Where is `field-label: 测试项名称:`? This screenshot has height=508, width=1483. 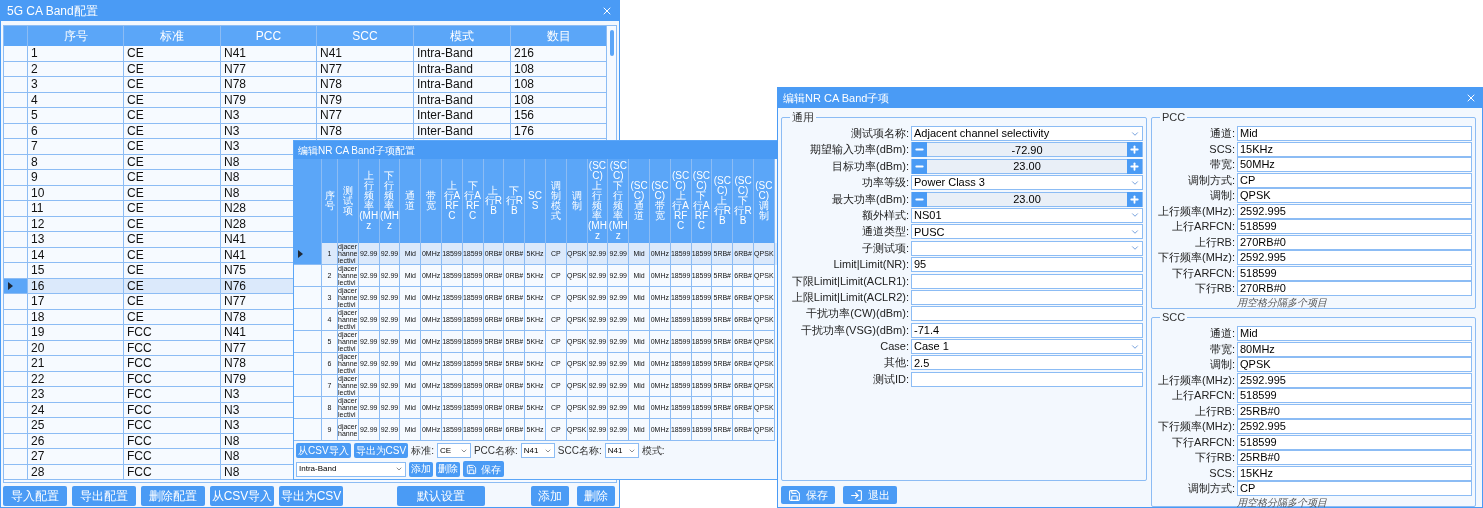
field-label: 测试项名称: is located at coordinates (879, 133).